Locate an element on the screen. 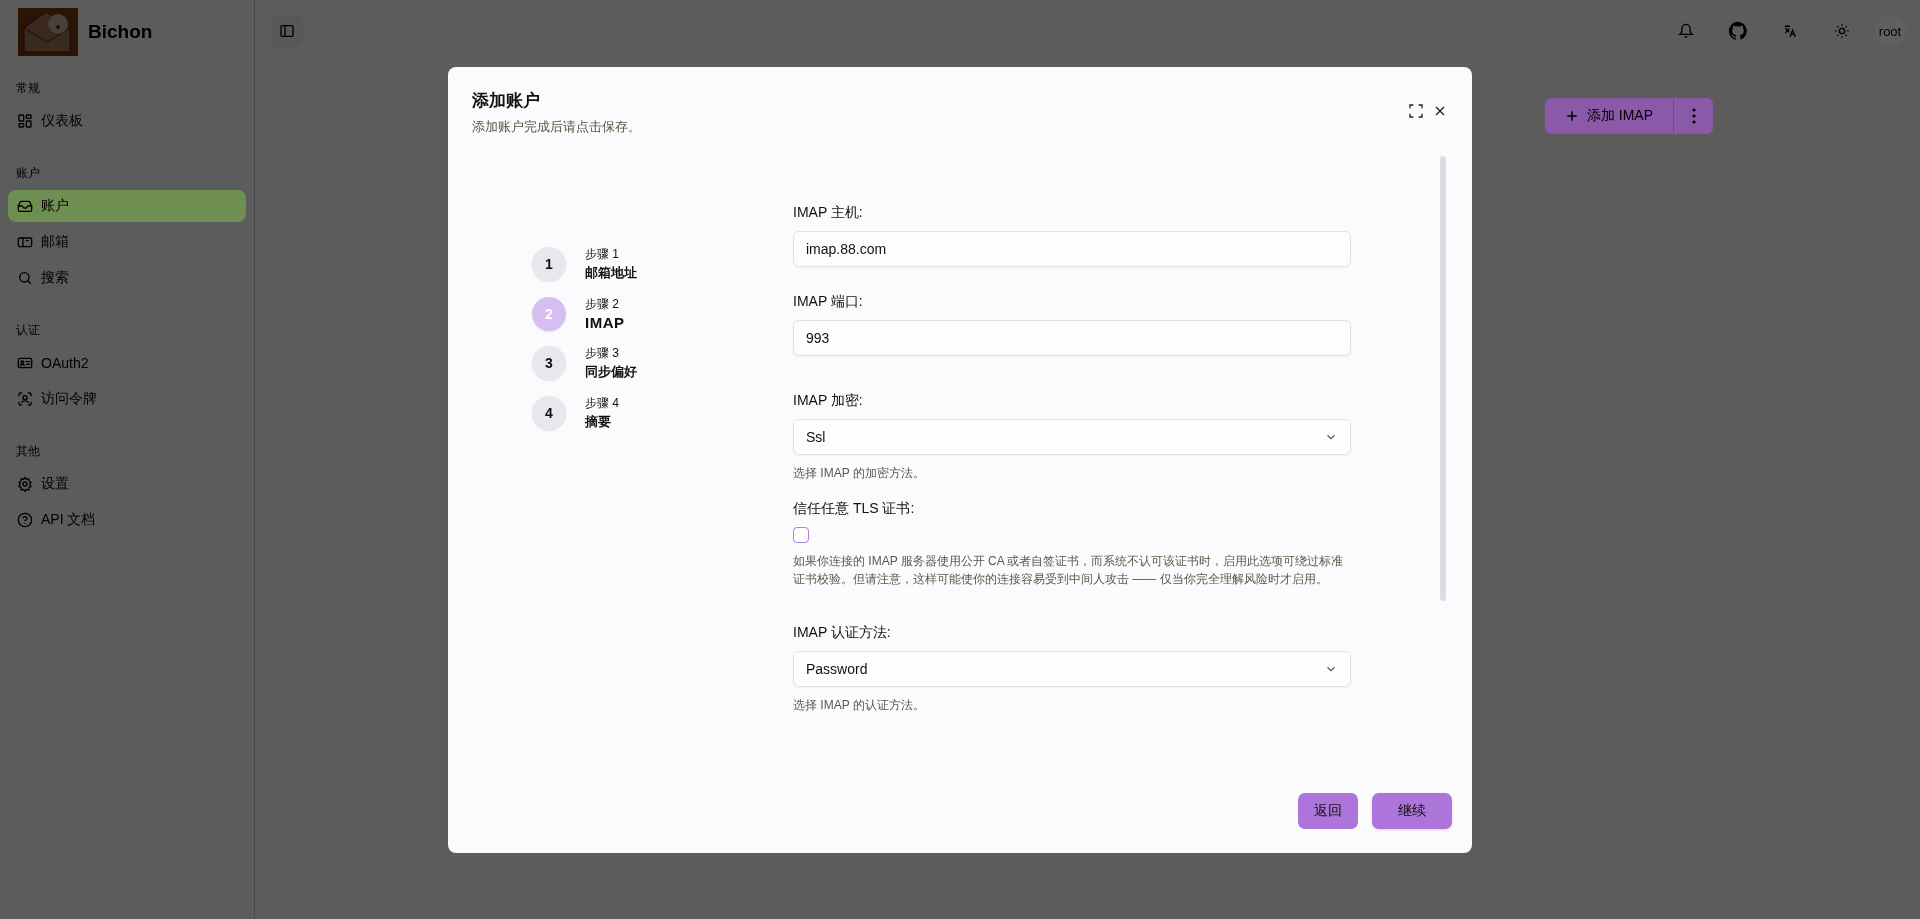 The width and height of the screenshot is (1920, 919). id-card-icon is located at coordinates (25, 363).